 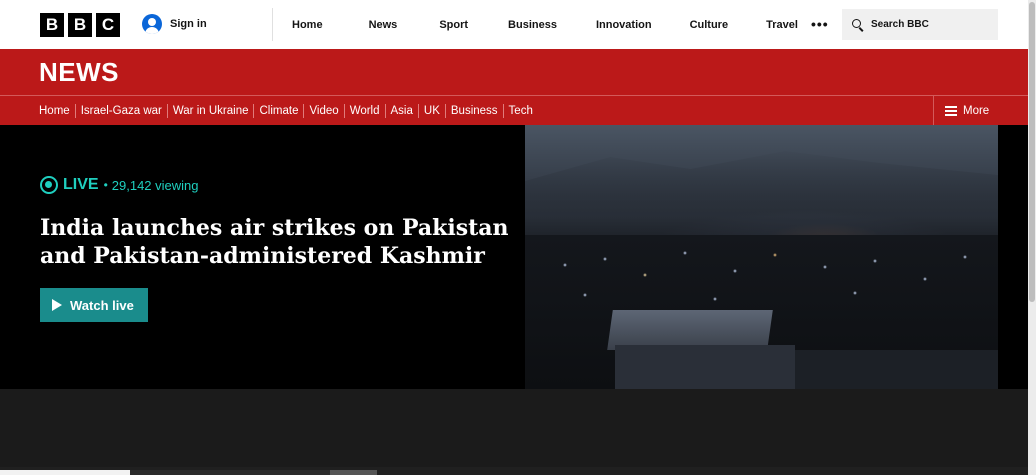 What do you see at coordinates (383, 25) in the screenshot?
I see `top-nav-news: News` at bounding box center [383, 25].